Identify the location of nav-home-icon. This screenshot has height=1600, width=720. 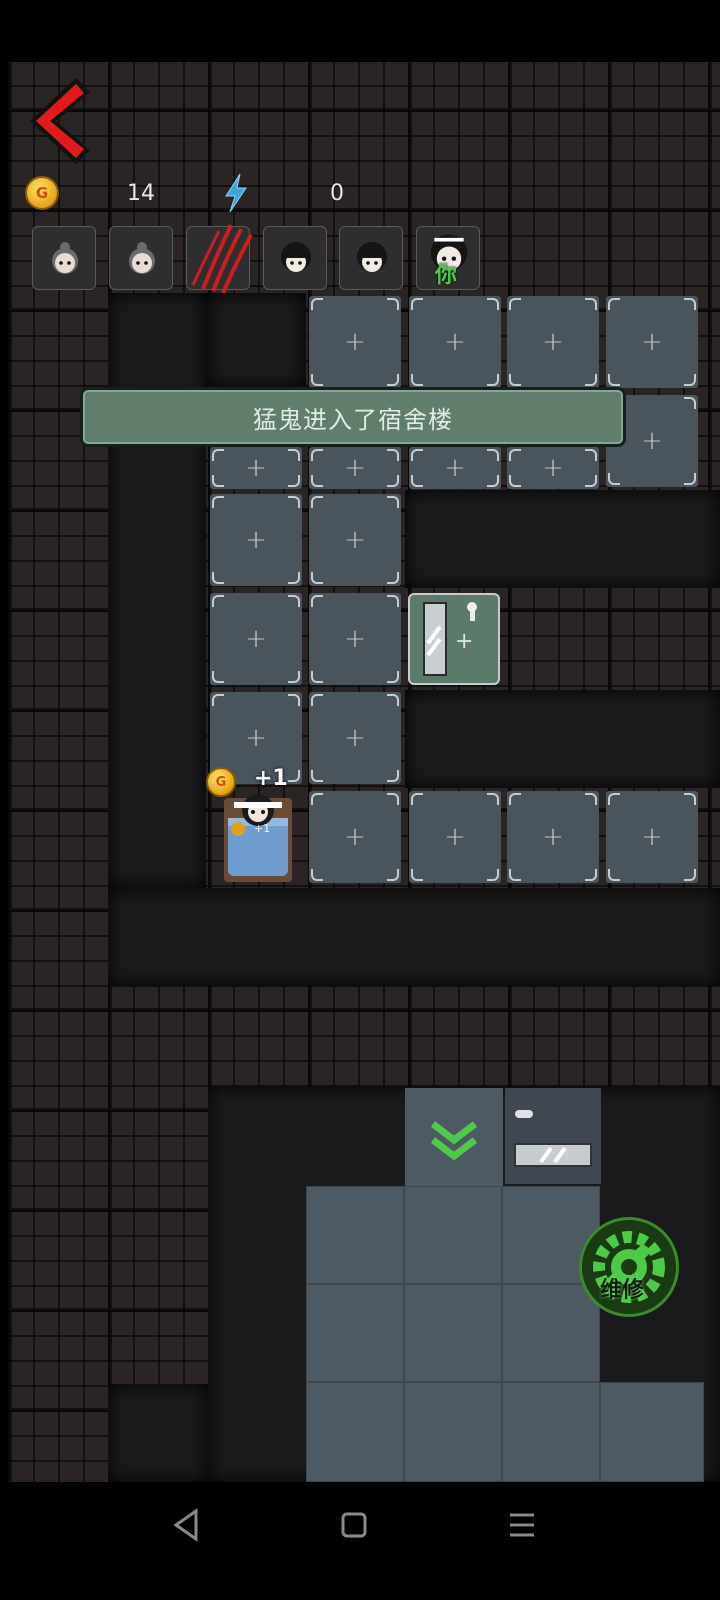
(354, 1525).